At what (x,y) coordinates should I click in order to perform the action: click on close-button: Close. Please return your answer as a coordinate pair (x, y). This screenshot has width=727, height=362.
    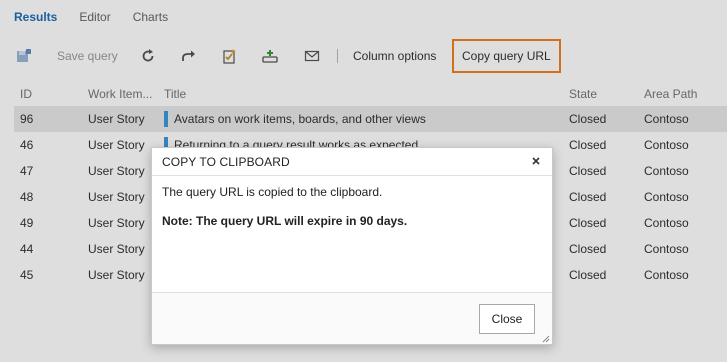
    Looking at the image, I should click on (507, 319).